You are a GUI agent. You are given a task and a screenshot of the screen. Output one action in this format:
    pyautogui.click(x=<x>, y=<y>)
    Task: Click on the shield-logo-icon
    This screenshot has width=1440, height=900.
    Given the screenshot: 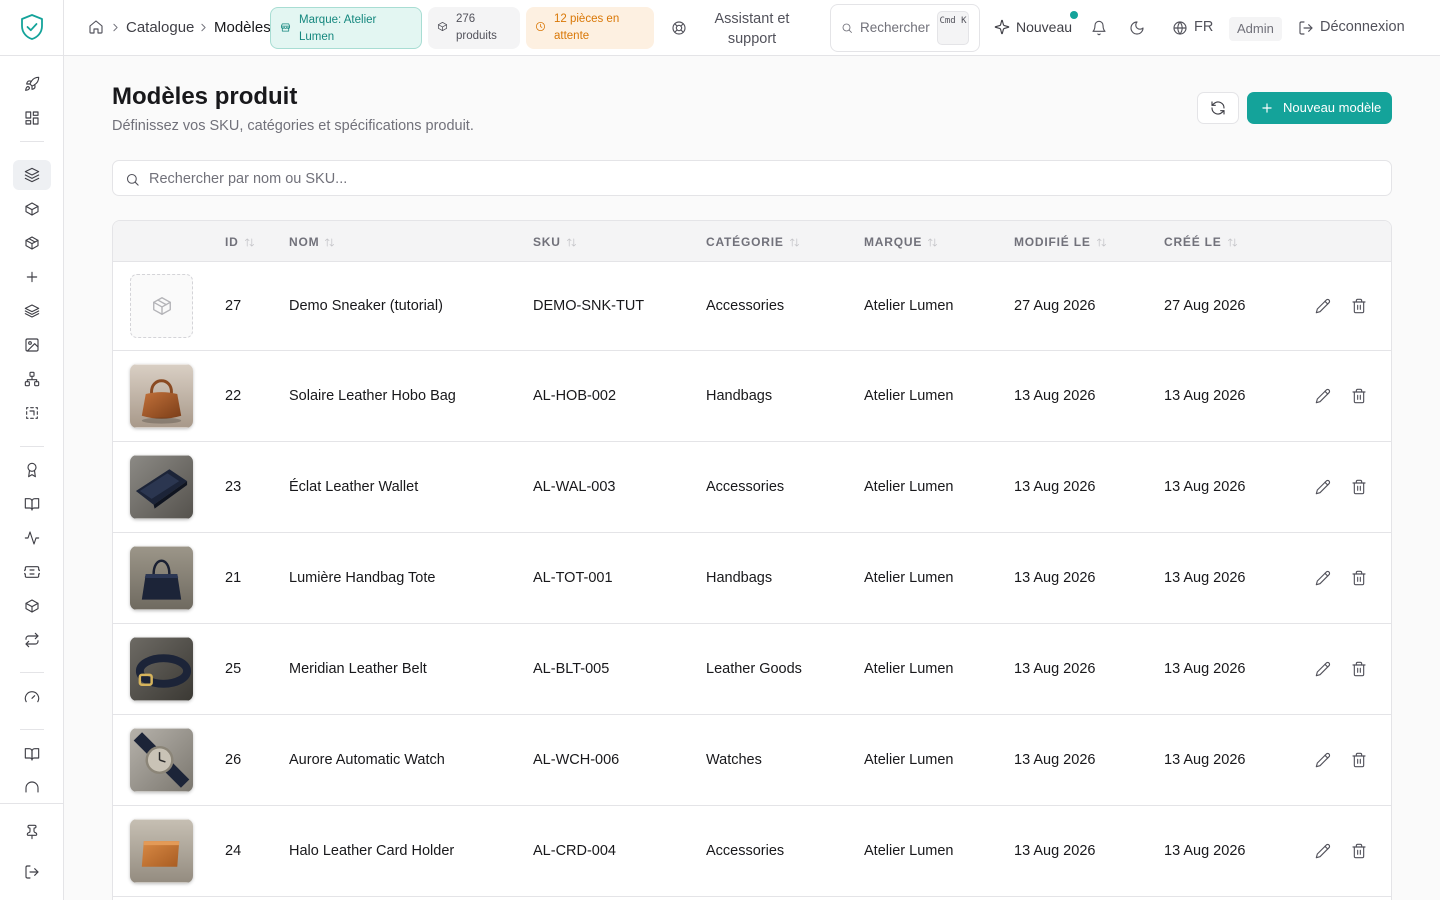 What is the action you would take?
    pyautogui.click(x=32, y=27)
    